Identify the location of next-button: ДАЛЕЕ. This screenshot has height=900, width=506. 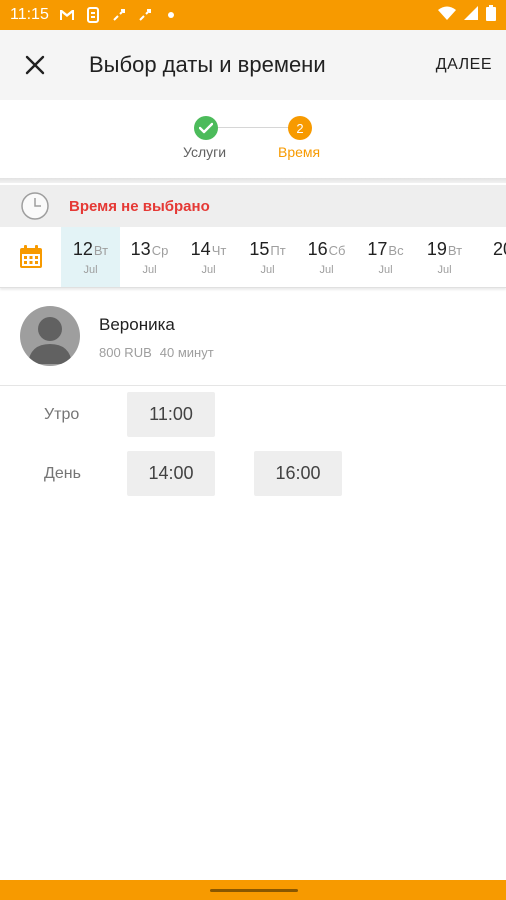
(464, 65).